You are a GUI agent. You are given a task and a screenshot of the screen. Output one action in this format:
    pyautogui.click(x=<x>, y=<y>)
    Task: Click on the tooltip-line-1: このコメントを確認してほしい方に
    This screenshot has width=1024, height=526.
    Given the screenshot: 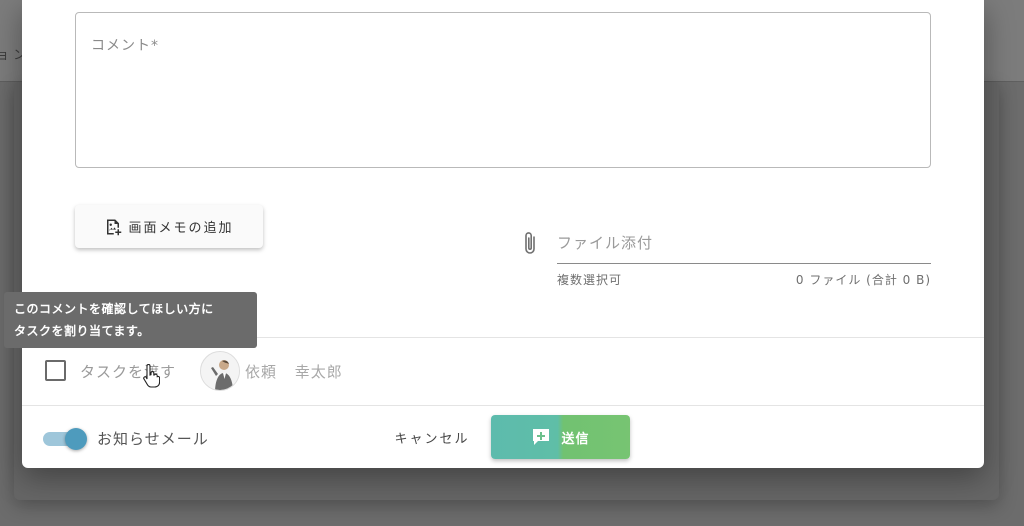 What is the action you would take?
    pyautogui.click(x=114, y=309)
    